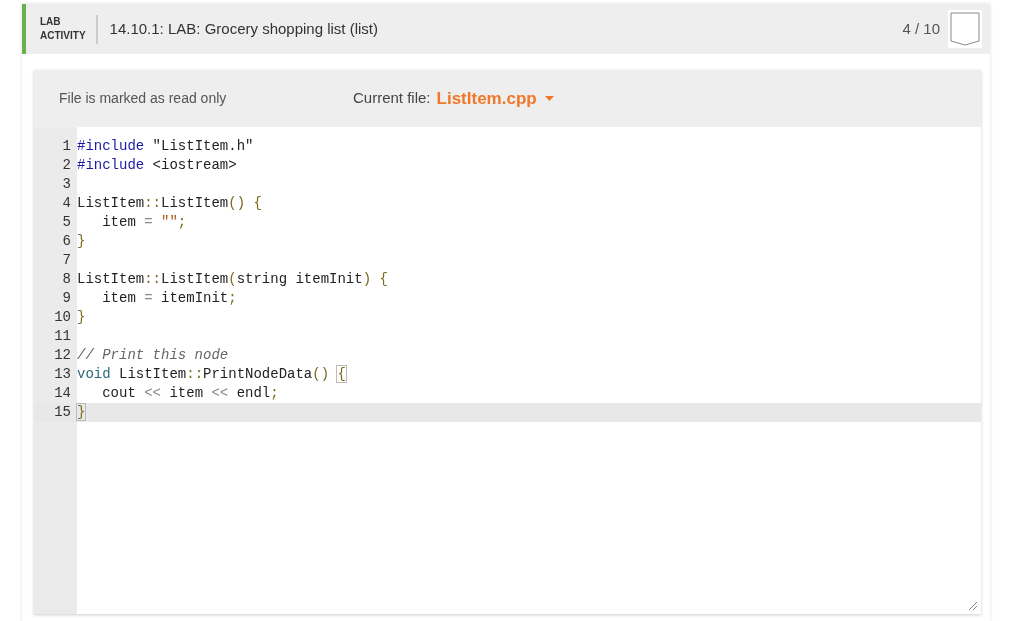  What do you see at coordinates (921, 28) in the screenshot?
I see `progress-count: 4 / 10` at bounding box center [921, 28].